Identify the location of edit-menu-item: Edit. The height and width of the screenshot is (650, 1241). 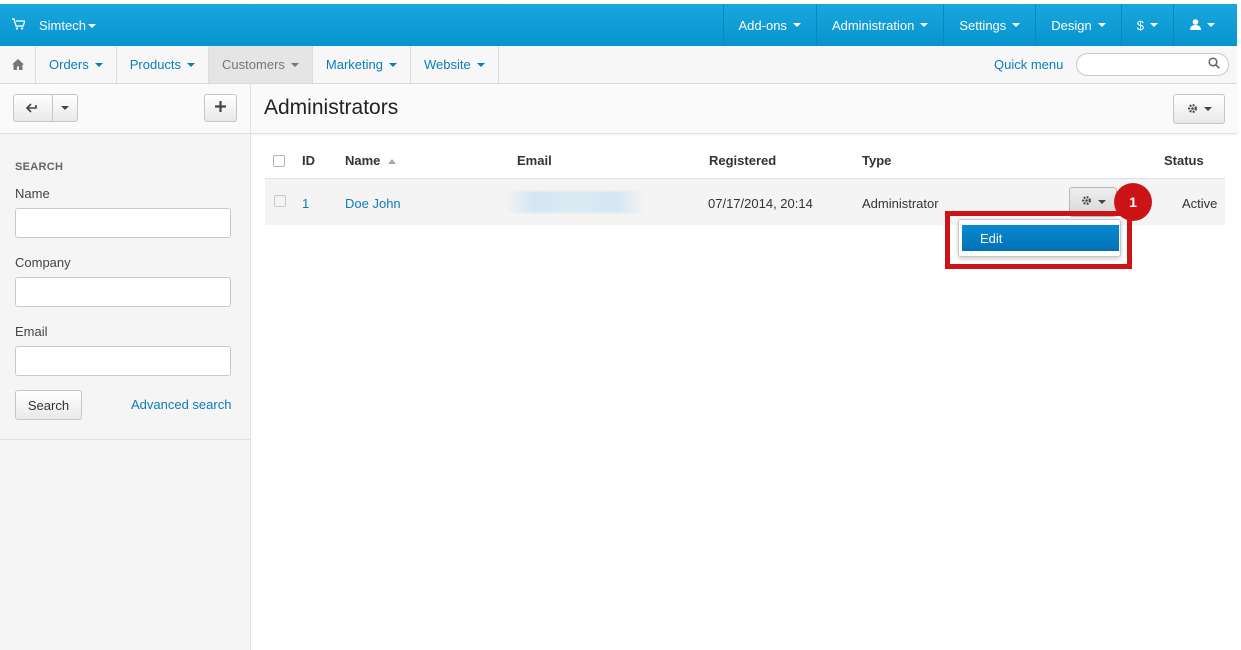
(1040, 238).